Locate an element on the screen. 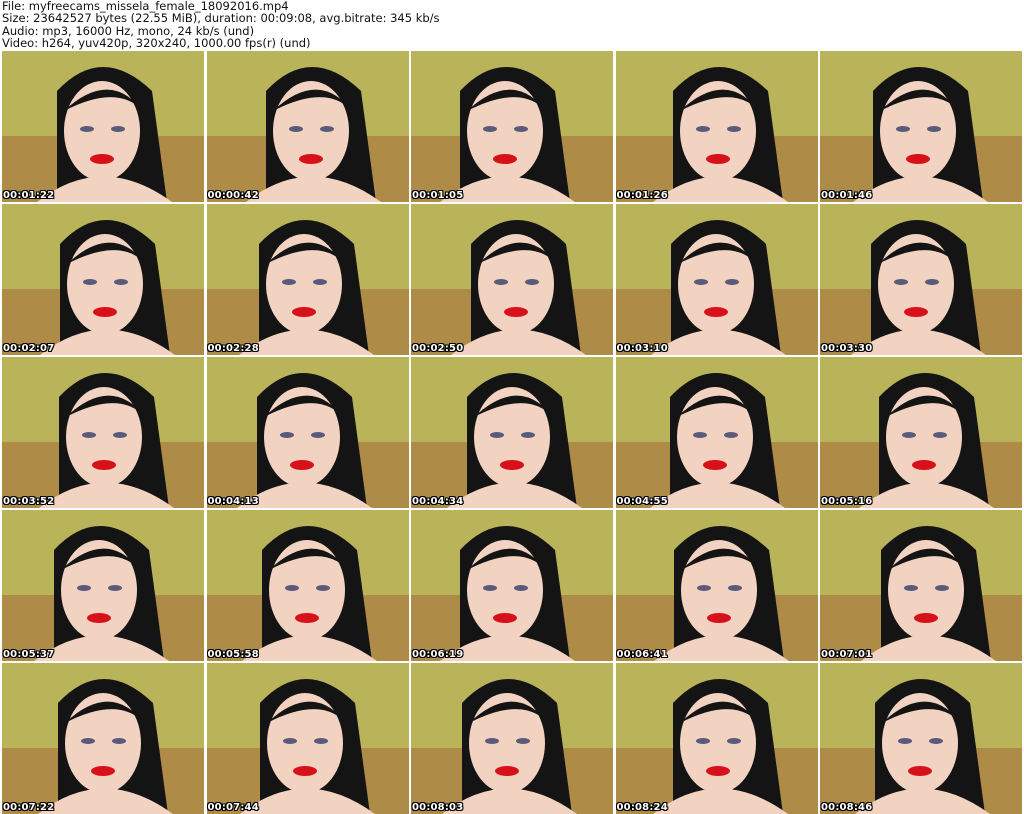 This screenshot has width=1024, height=814. frame-timestamp: 00:08:46 is located at coordinates (847, 807).